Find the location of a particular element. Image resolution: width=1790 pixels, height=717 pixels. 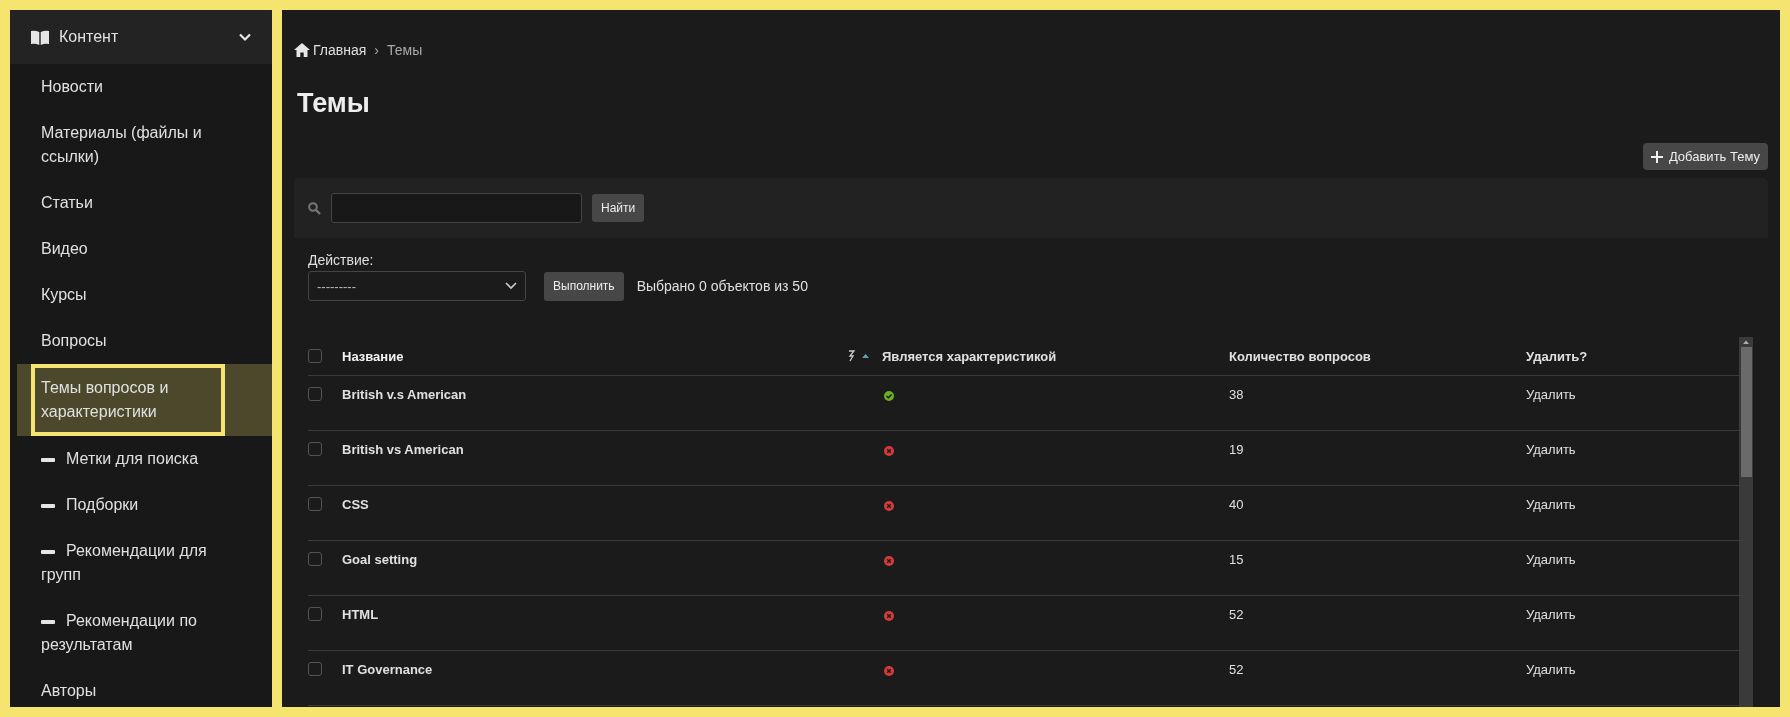

column-header: Удалить? is located at coordinates (1557, 356).